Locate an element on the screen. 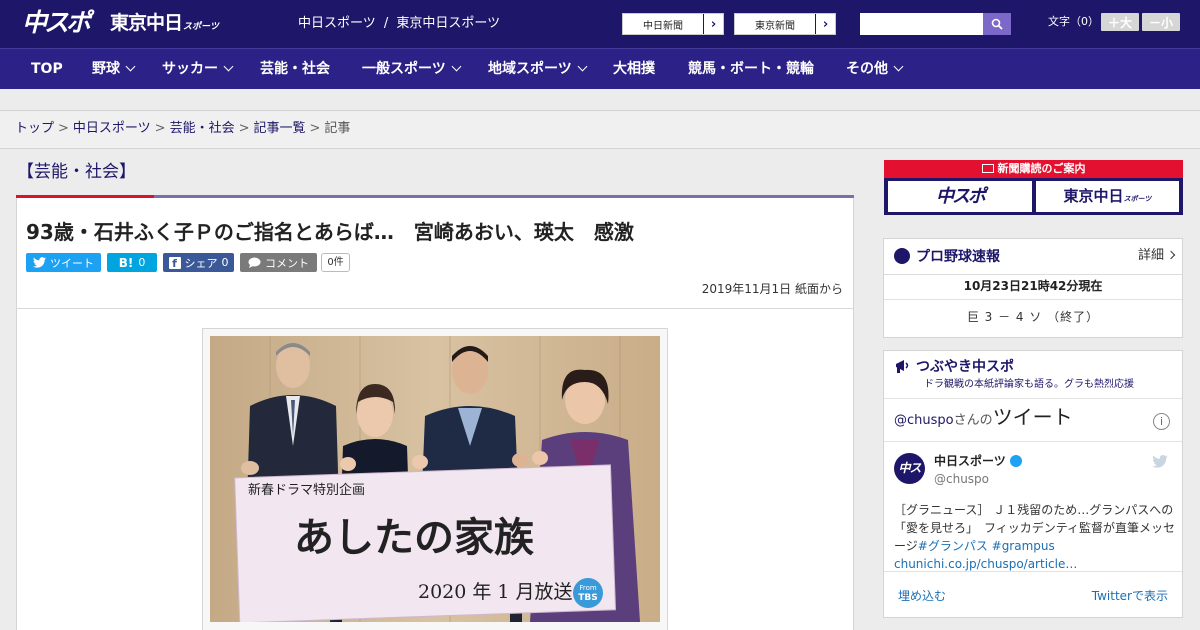 This screenshot has width=1200, height=630. nav-item-entertainment: 芸能・社会 is located at coordinates (295, 69).